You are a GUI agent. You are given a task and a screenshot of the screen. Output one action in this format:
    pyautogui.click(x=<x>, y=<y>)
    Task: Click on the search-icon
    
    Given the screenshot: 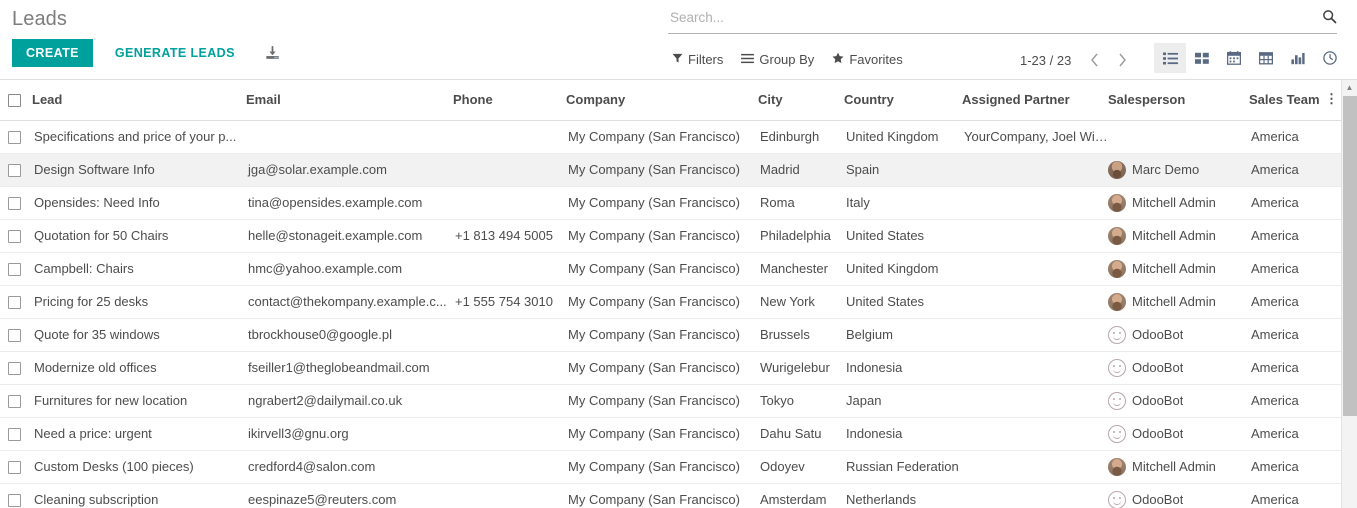 What is the action you would take?
    pyautogui.click(x=1326, y=20)
    